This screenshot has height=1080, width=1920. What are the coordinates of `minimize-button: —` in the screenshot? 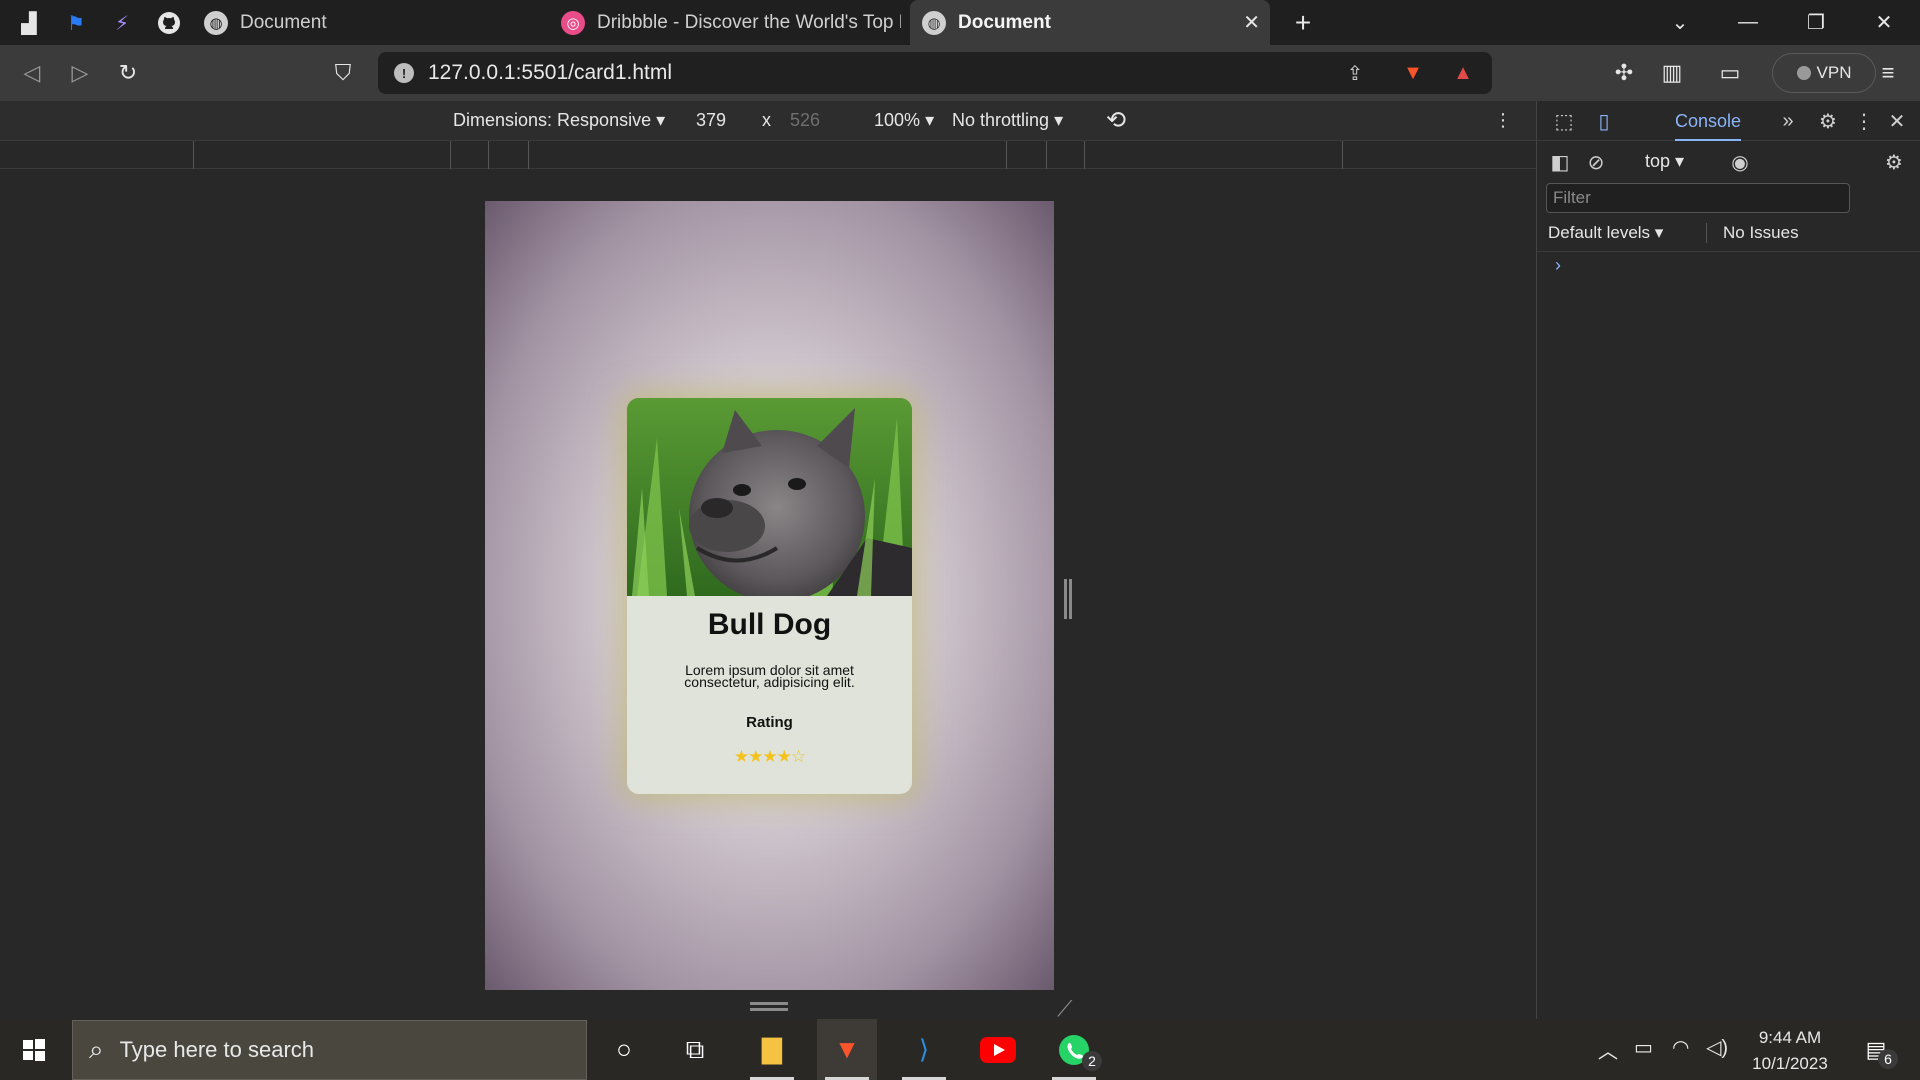 It's located at (1748, 22).